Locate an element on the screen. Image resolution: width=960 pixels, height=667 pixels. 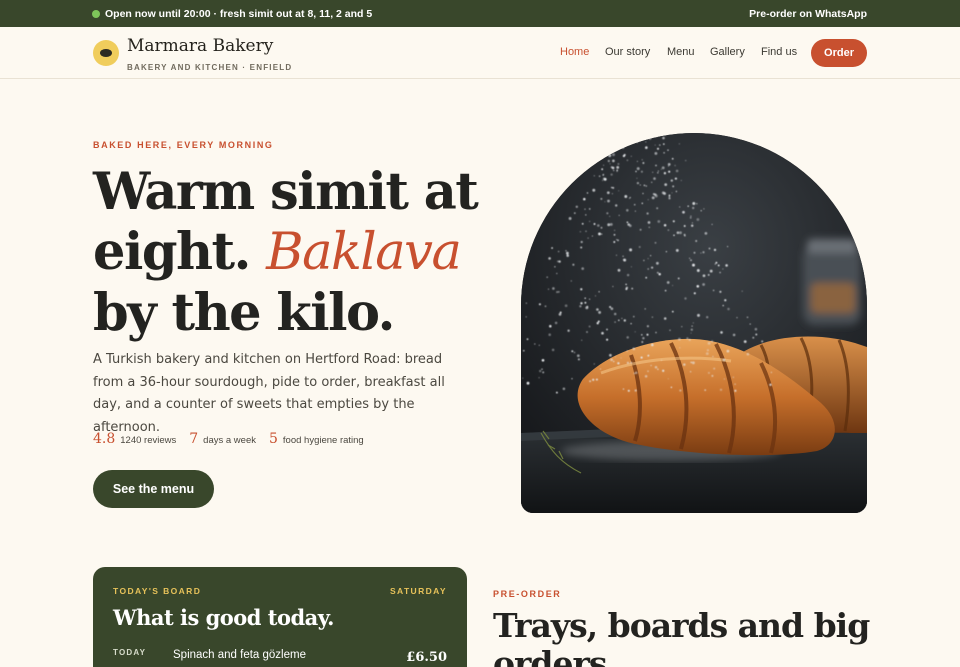
simit-logo-icon is located at coordinates (106, 53).